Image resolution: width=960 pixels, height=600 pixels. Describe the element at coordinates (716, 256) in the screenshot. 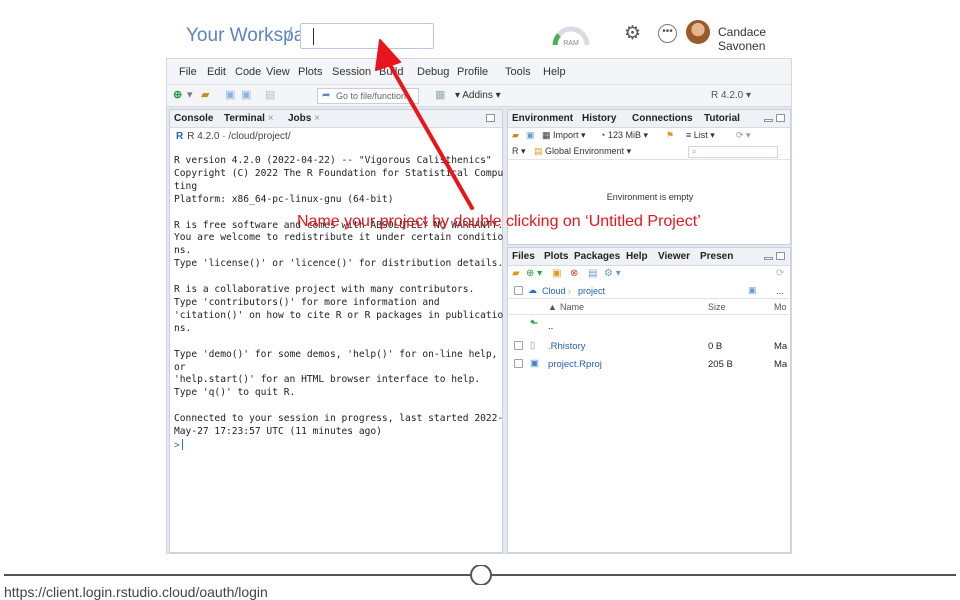

I see `tab-presentation: Presen` at that location.